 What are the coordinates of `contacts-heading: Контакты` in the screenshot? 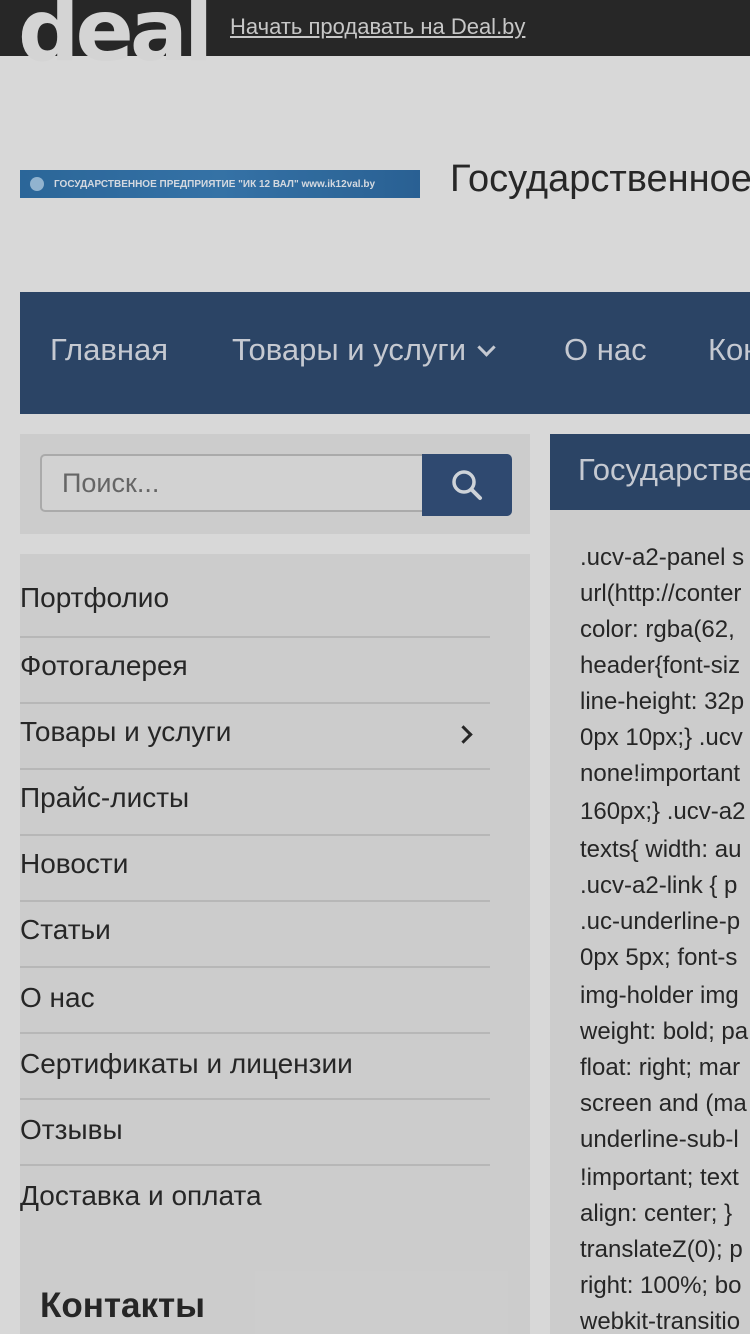 It's located at (123, 1305).